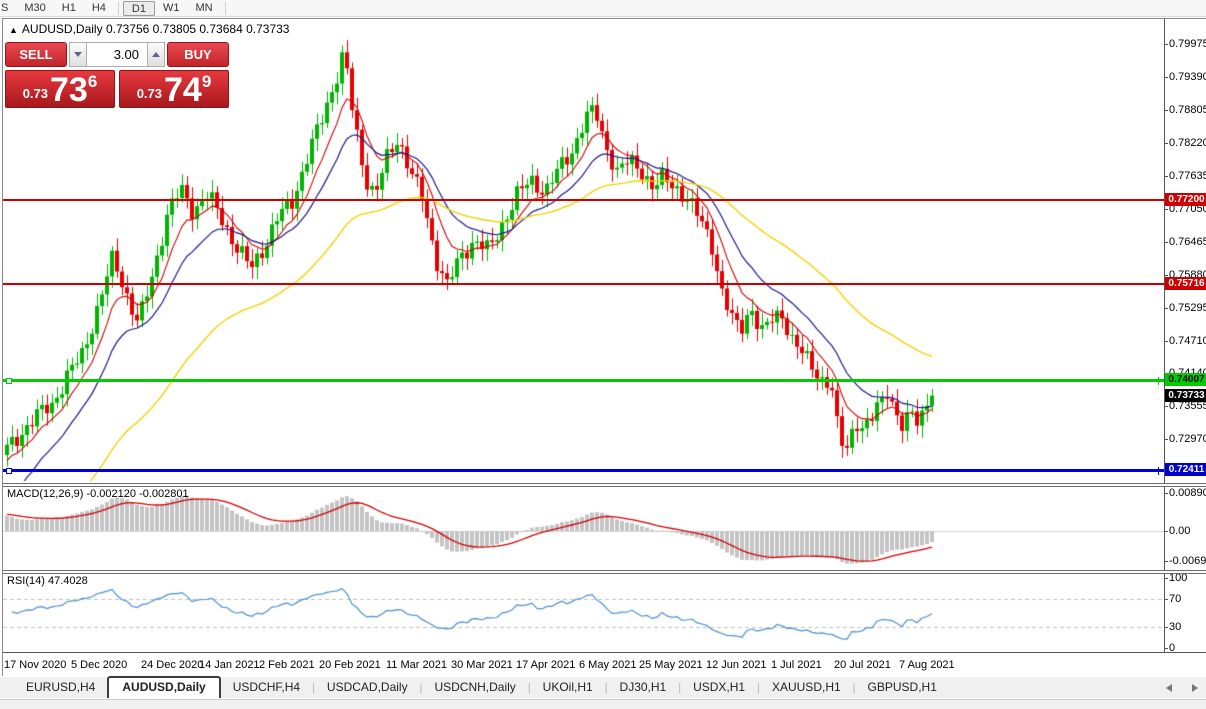 The image size is (1206, 709). Describe the element at coordinates (203, 8) in the screenshot. I see `timeframe-button-mn: MN` at that location.